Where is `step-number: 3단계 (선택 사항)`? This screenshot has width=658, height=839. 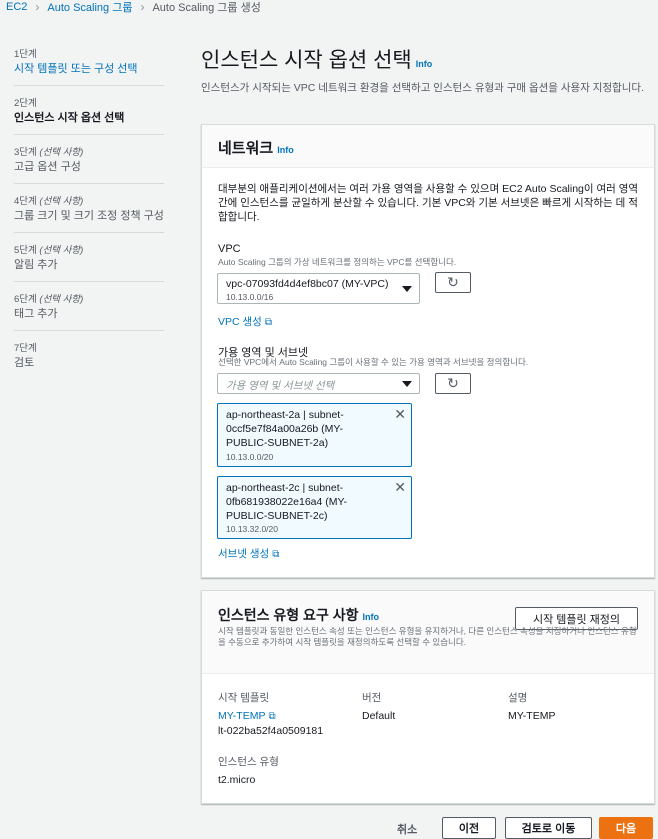 step-number: 3단계 (선택 사항) is located at coordinates (49, 152).